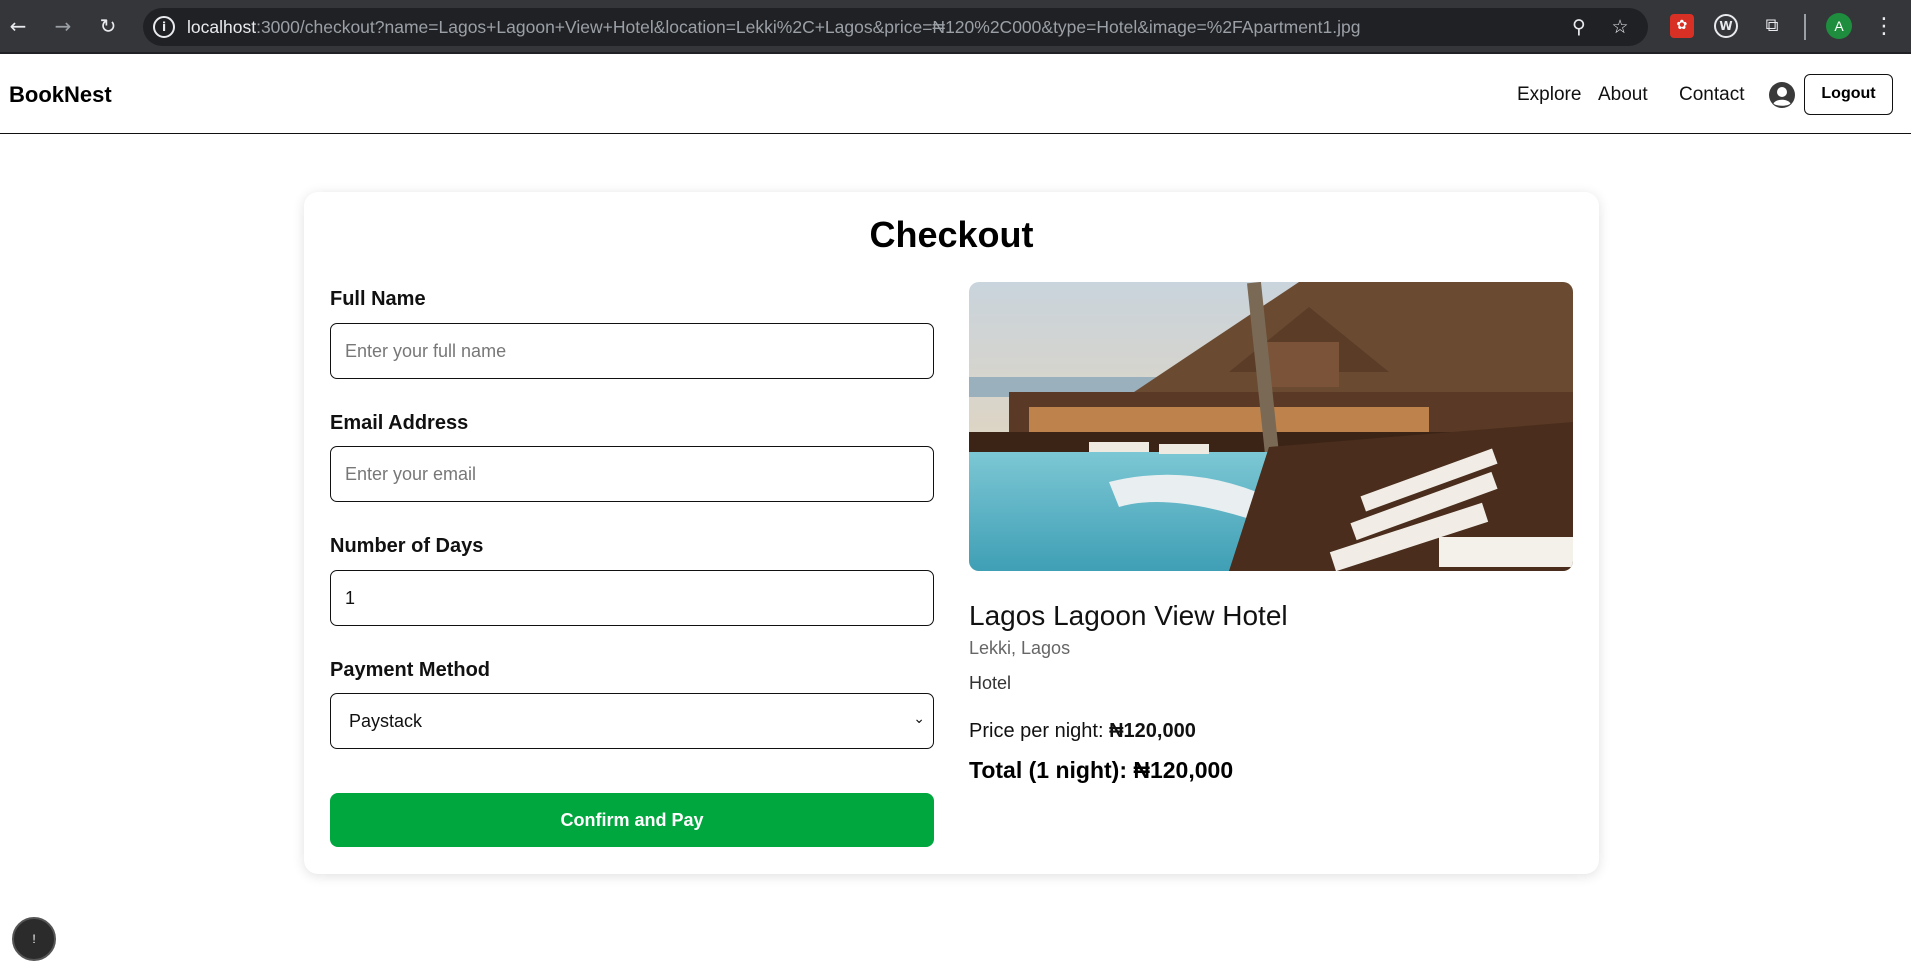 This screenshot has width=1911, height=975. What do you see at coordinates (1839, 26) in the screenshot?
I see `profile-avatar: A` at bounding box center [1839, 26].